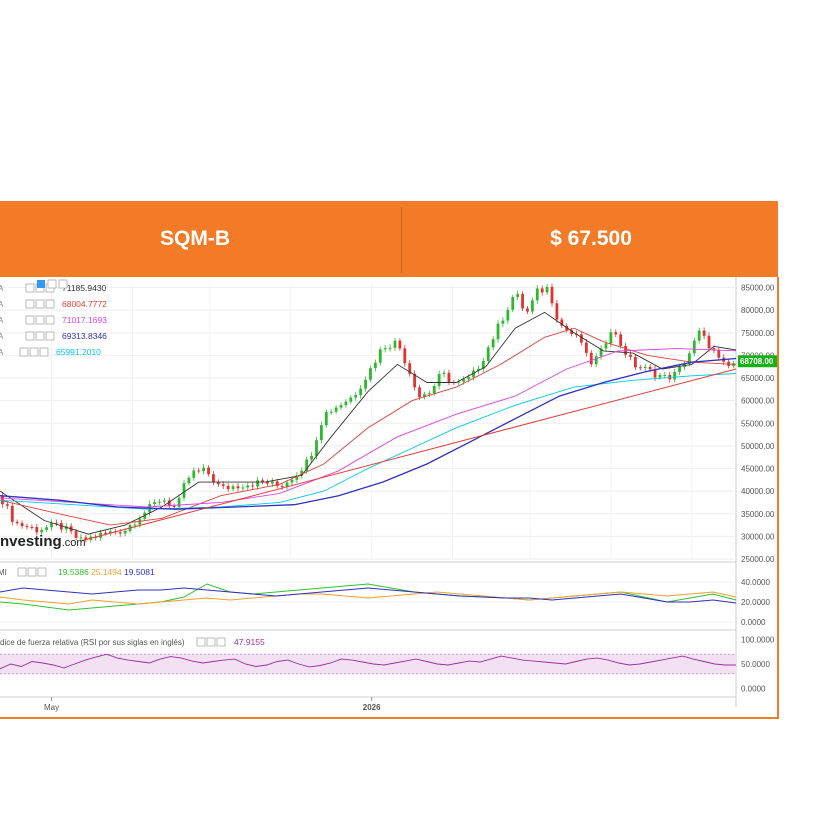 This screenshot has height=840, width=840. What do you see at coordinates (758, 559) in the screenshot?
I see `y-tick-label: 25000.00` at bounding box center [758, 559].